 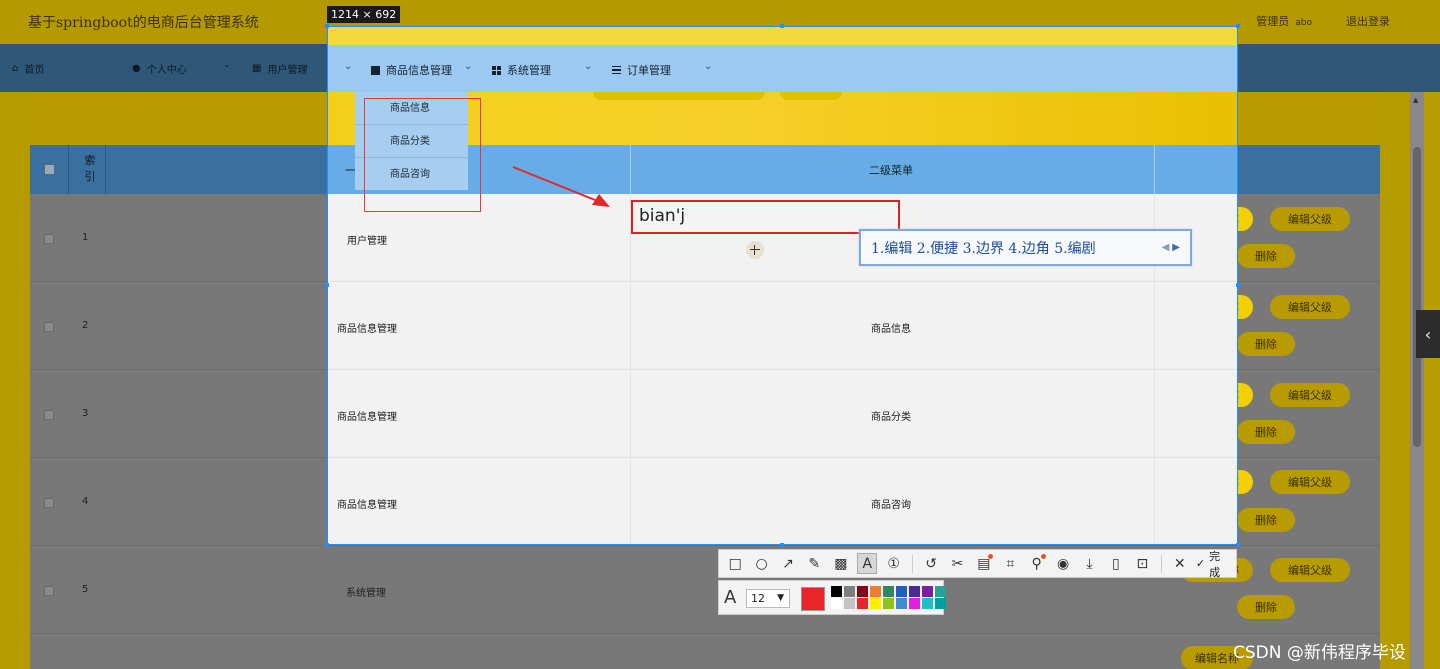 What do you see at coordinates (85, 325) in the screenshot?
I see `row-index: 2` at bounding box center [85, 325].